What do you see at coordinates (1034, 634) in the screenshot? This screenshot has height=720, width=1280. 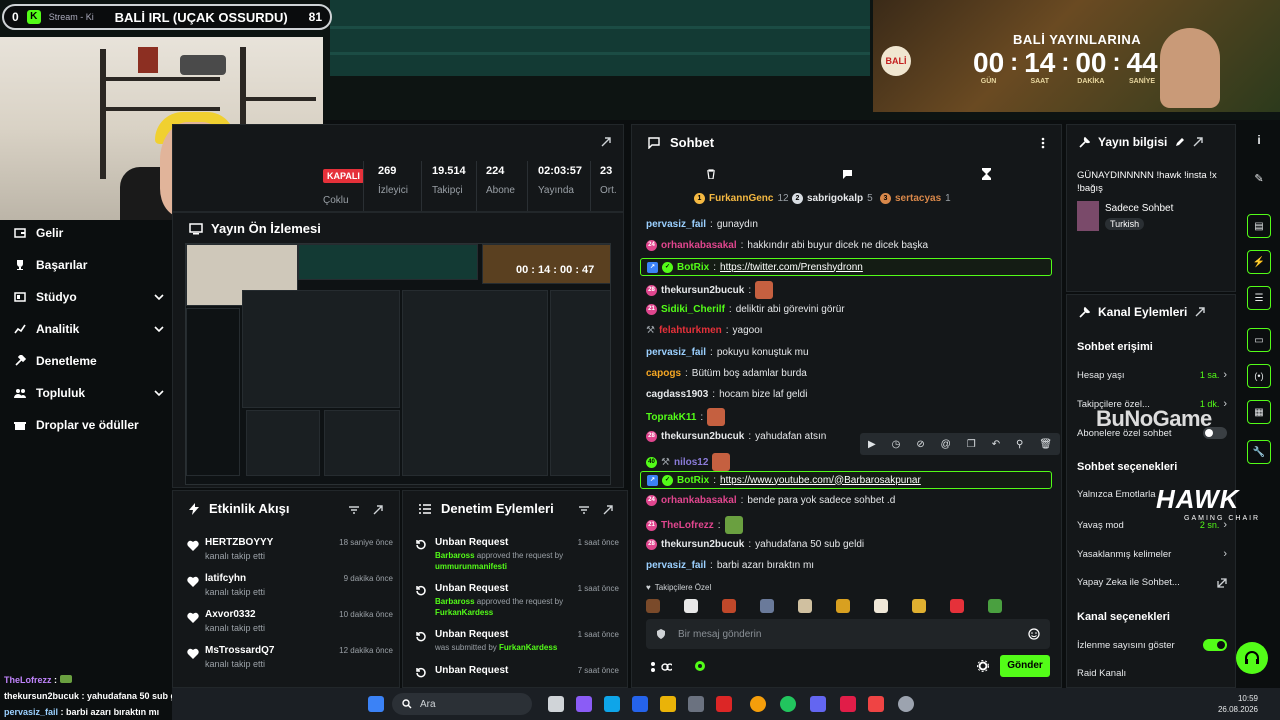 I see `emoji-icon` at bounding box center [1034, 634].